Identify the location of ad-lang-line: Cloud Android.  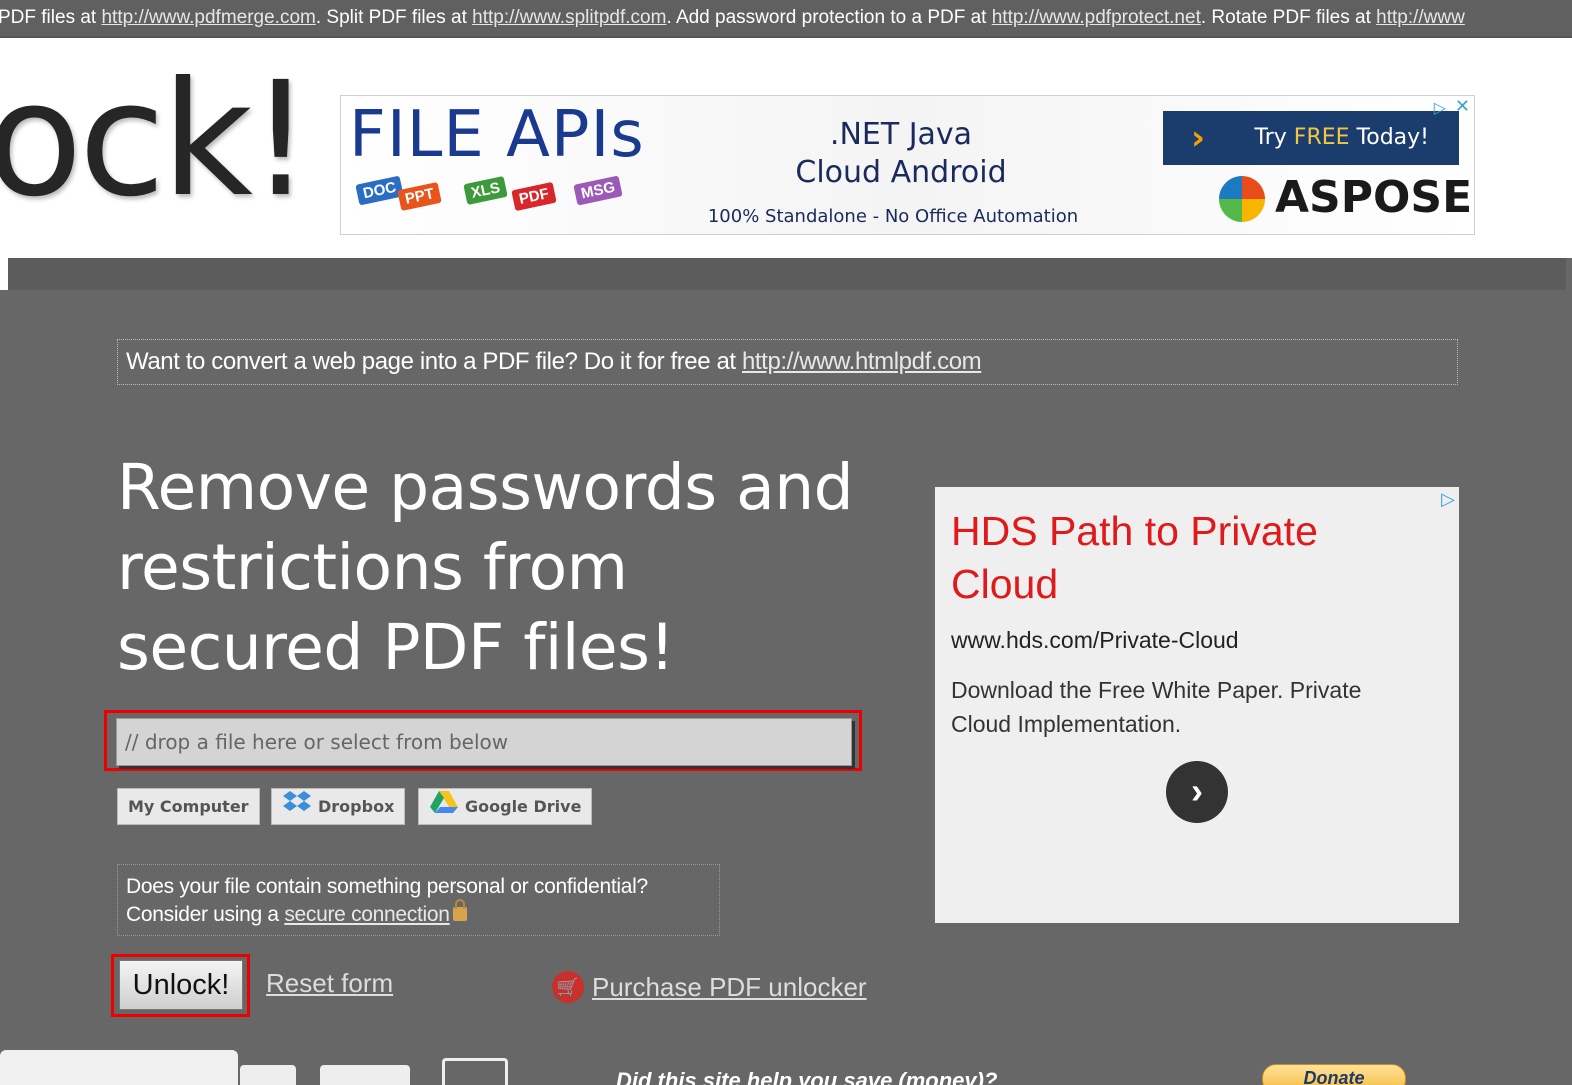
(901, 172).